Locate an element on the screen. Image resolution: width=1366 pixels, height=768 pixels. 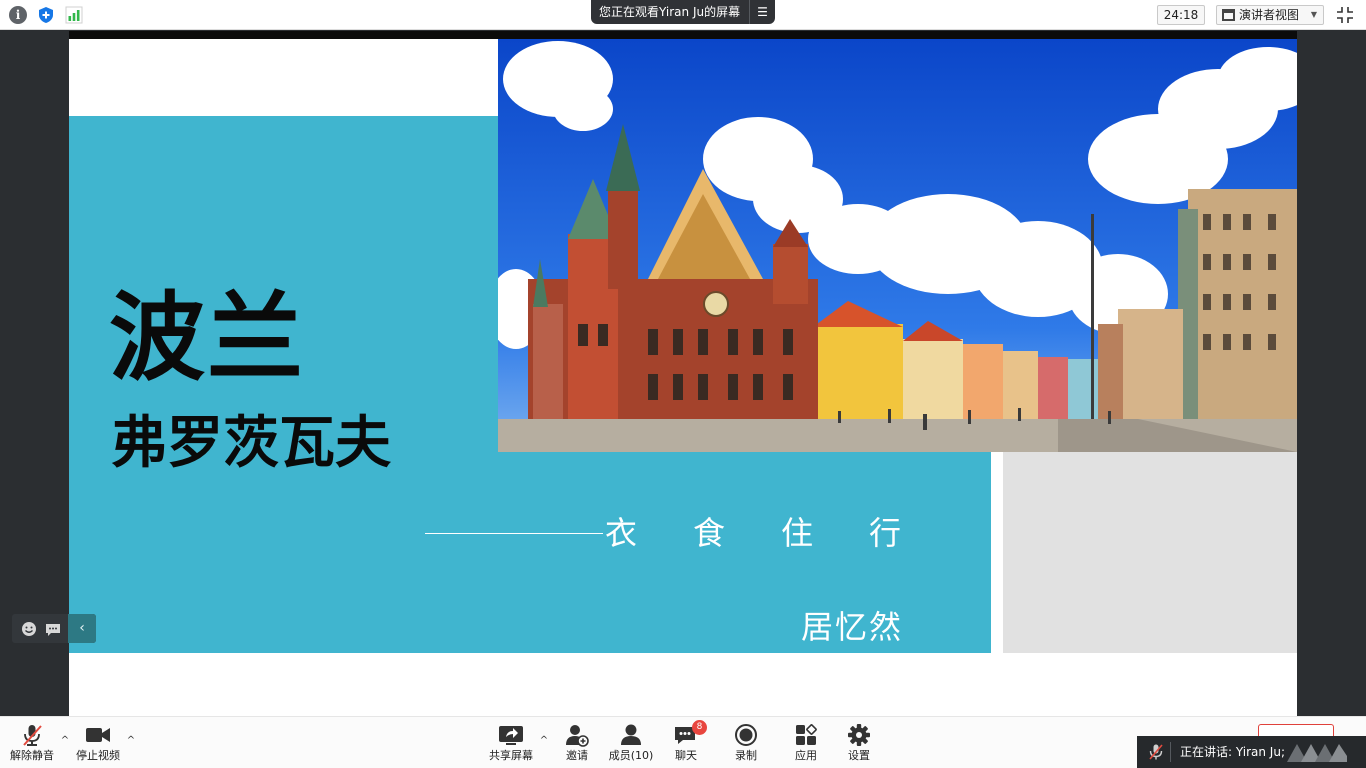
view-mode-label: 演讲者视图 is located at coordinates (1269, 15).